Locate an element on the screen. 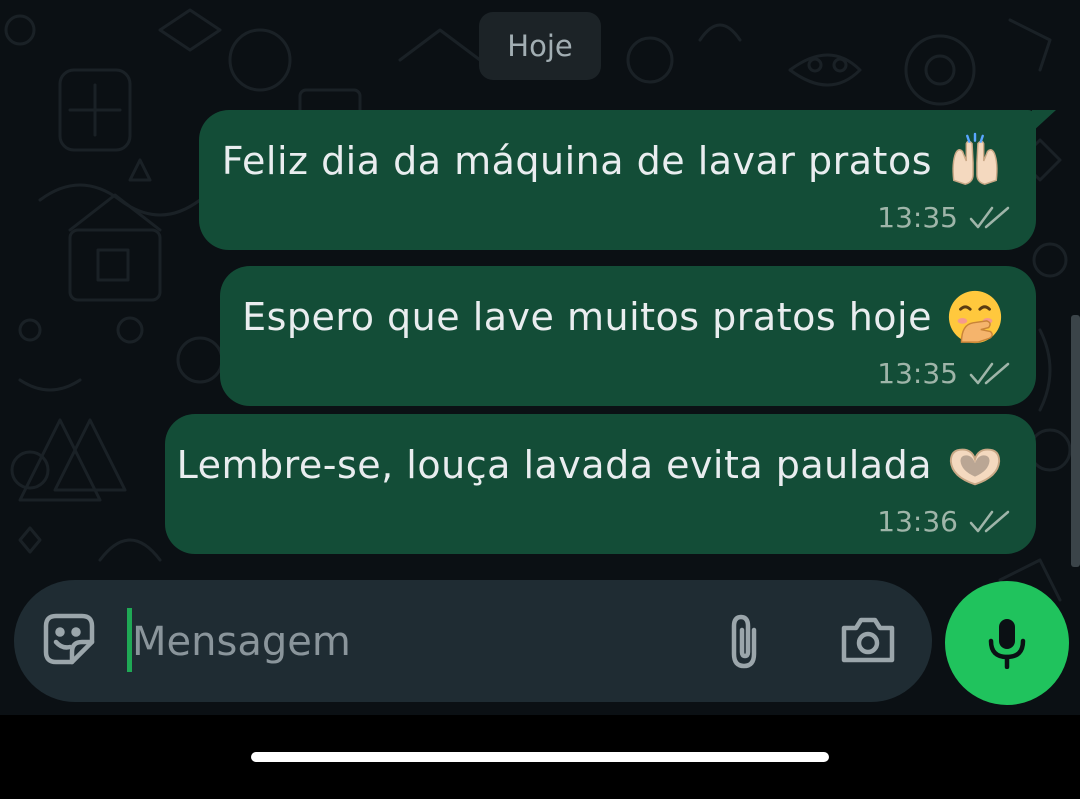 The height and width of the screenshot is (799, 1080). mic-icon is located at coordinates (1007, 644).